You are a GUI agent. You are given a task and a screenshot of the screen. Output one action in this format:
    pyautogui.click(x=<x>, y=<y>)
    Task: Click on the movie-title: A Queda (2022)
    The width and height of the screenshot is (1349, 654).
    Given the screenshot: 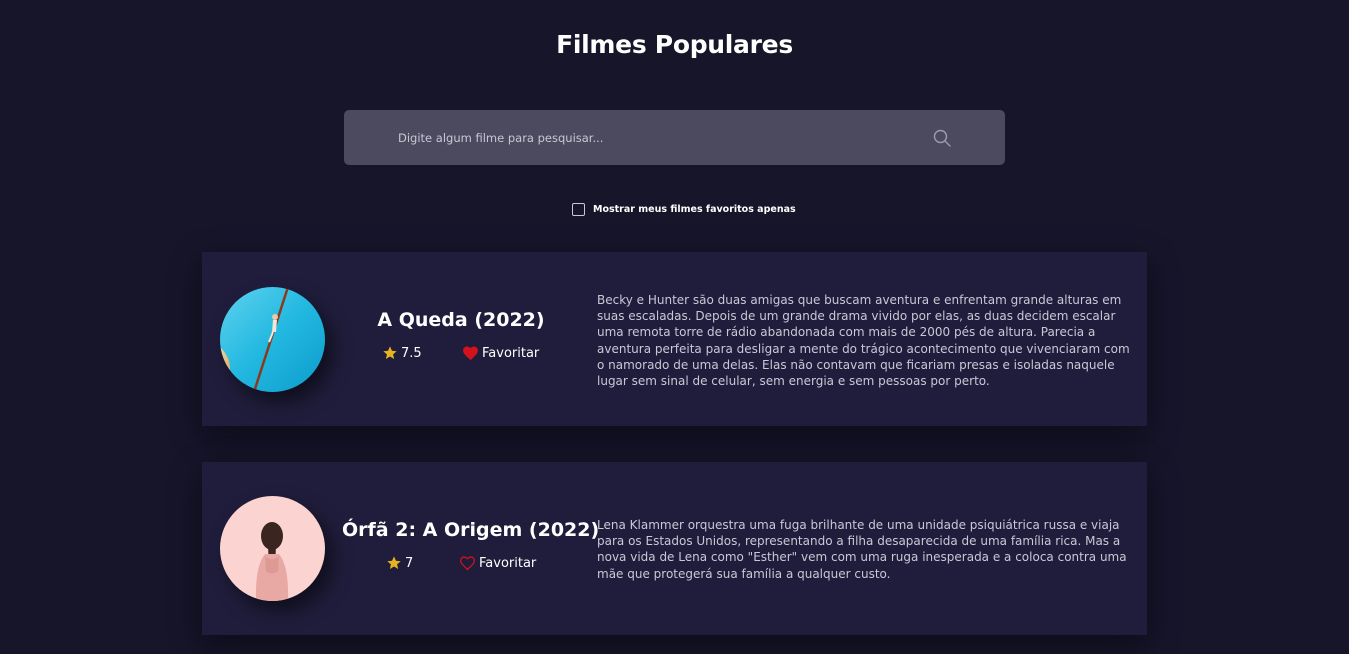 What is the action you would take?
    pyautogui.click(x=461, y=320)
    